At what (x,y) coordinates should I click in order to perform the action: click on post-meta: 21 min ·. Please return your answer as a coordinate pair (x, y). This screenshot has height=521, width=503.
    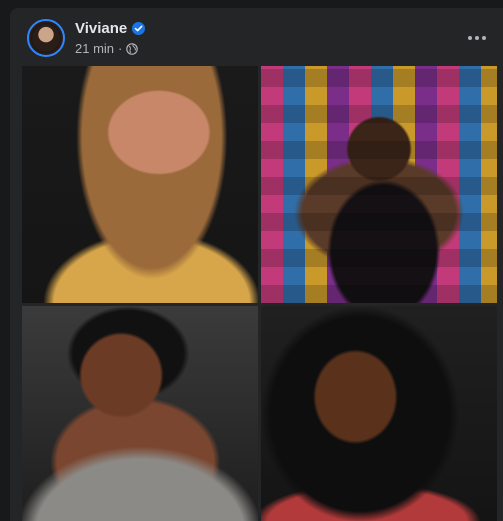
    Looking at the image, I should click on (107, 48).